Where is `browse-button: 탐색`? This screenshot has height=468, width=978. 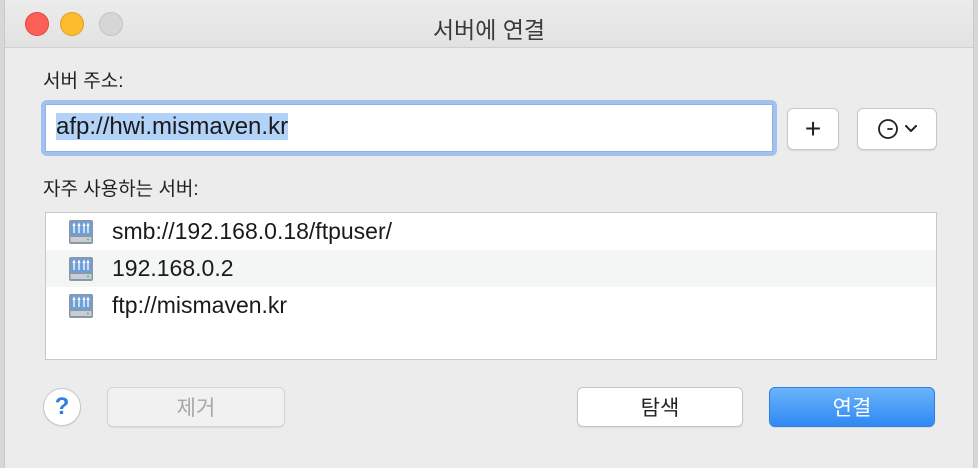
browse-button: 탐색 is located at coordinates (660, 407).